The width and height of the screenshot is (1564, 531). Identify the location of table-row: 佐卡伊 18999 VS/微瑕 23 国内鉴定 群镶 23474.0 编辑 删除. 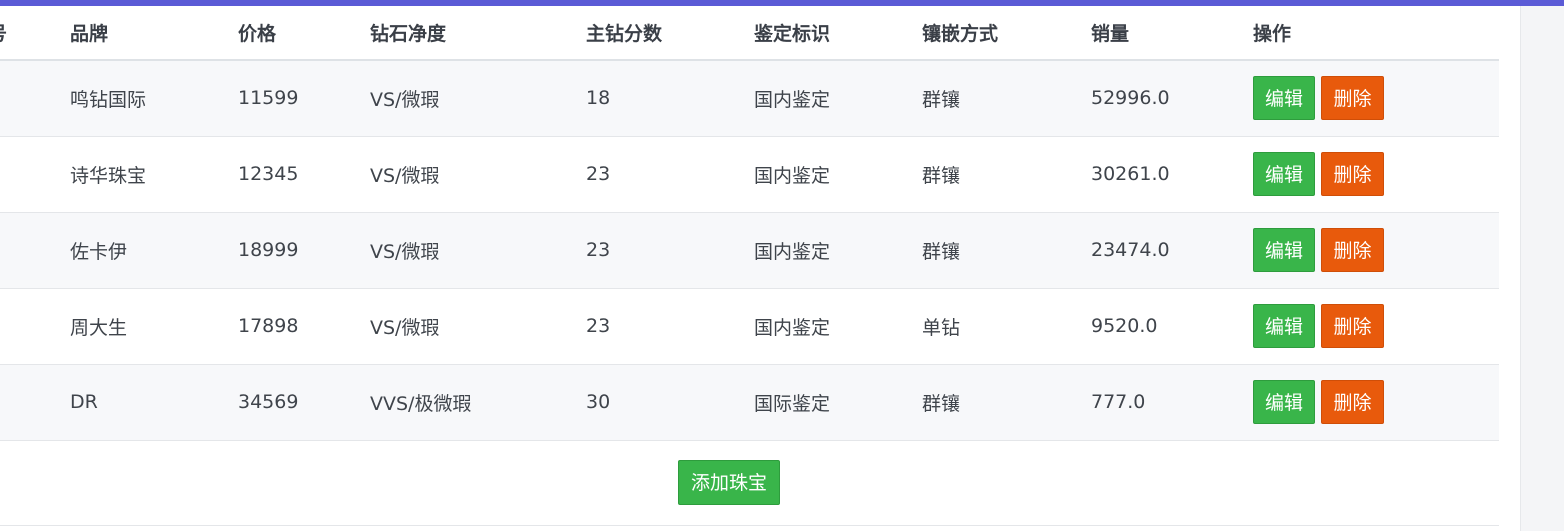
(749, 250).